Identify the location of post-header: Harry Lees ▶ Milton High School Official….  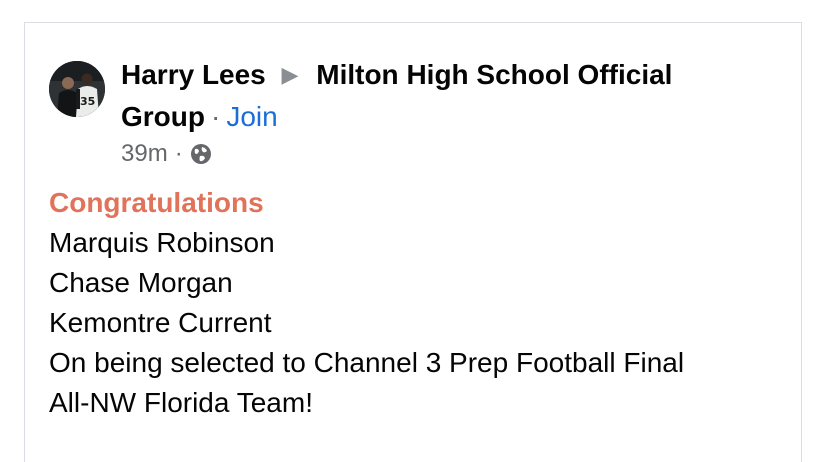
(441, 96).